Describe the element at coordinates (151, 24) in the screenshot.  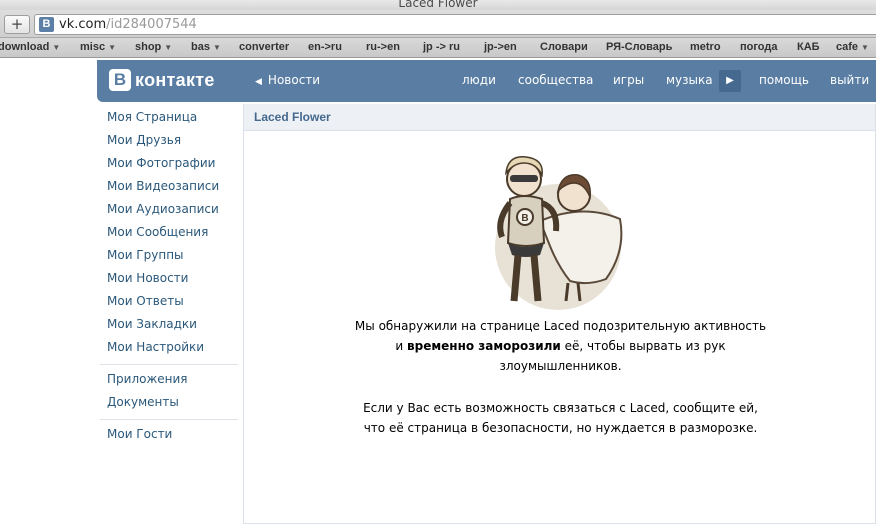
I see `url-path: /id284007544` at that location.